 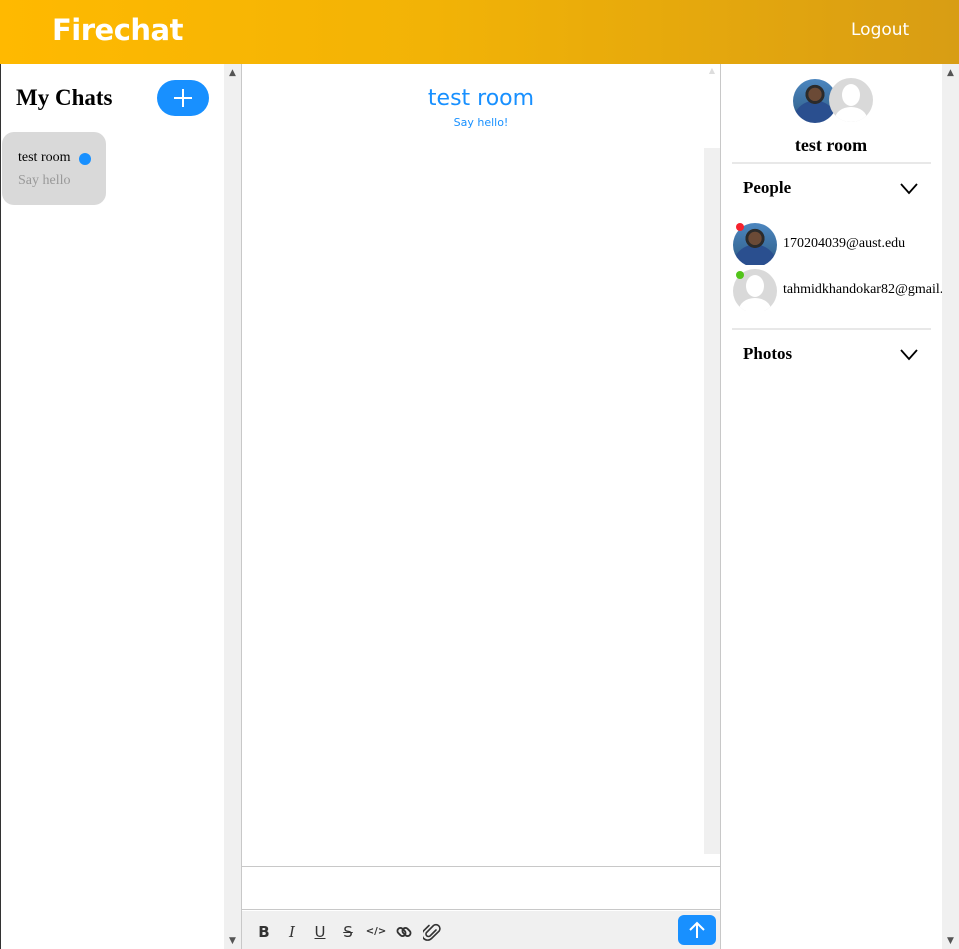 I want to click on top-navbar: Firechat Logout, so click(x=479, y=32).